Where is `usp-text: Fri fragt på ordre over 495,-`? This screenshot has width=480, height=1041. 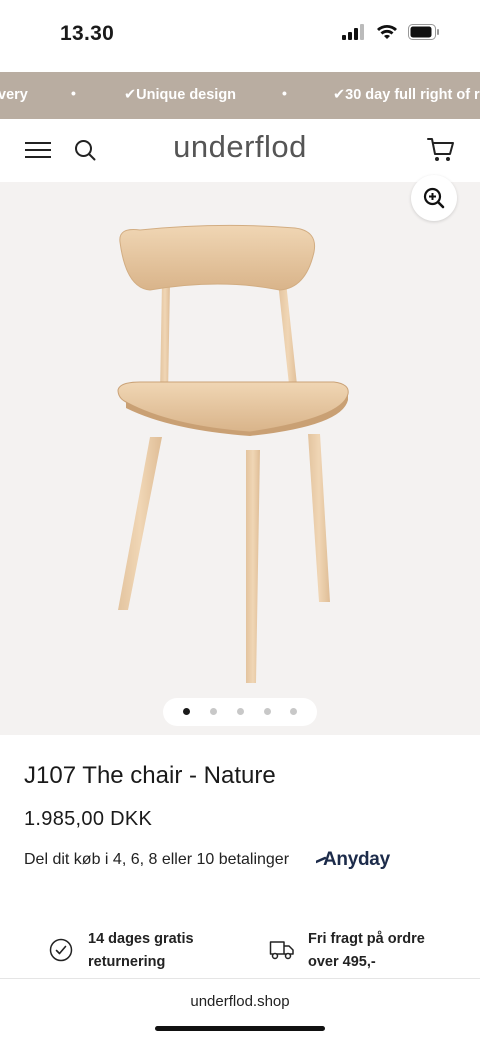 usp-text: Fri fragt på ordre over 495,- is located at coordinates (366, 951).